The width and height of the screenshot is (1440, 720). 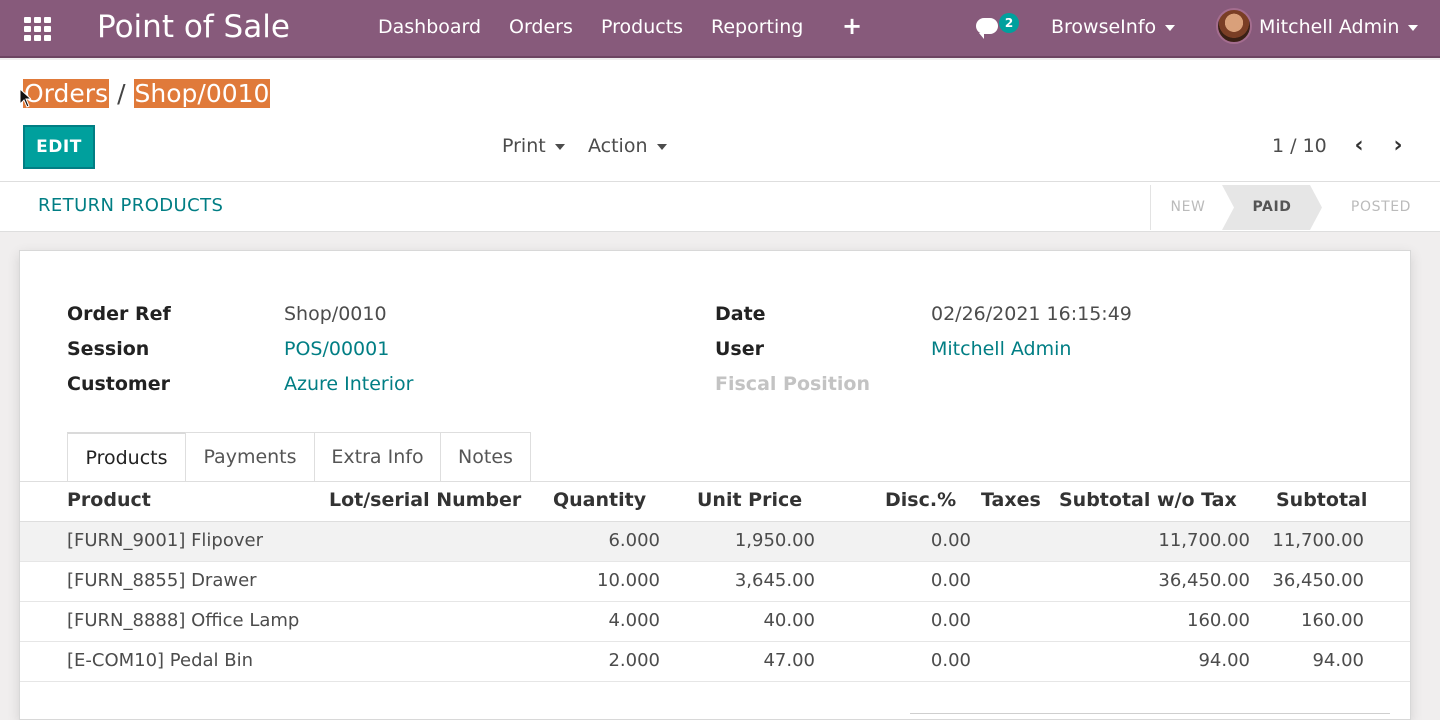 I want to click on action-label: Action, so click(x=618, y=146).